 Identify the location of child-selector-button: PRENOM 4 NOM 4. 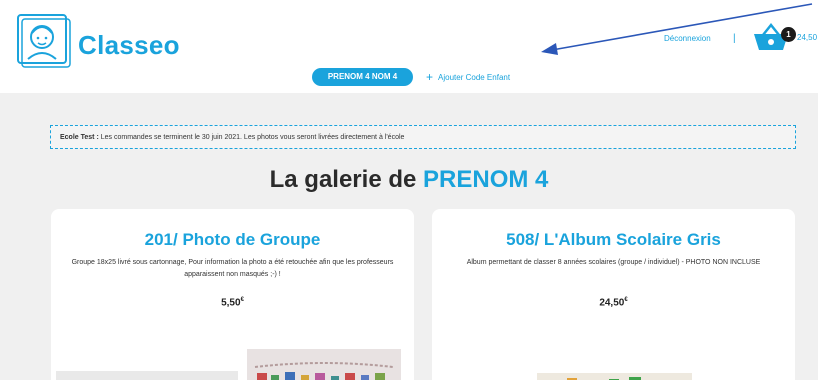
(362, 77).